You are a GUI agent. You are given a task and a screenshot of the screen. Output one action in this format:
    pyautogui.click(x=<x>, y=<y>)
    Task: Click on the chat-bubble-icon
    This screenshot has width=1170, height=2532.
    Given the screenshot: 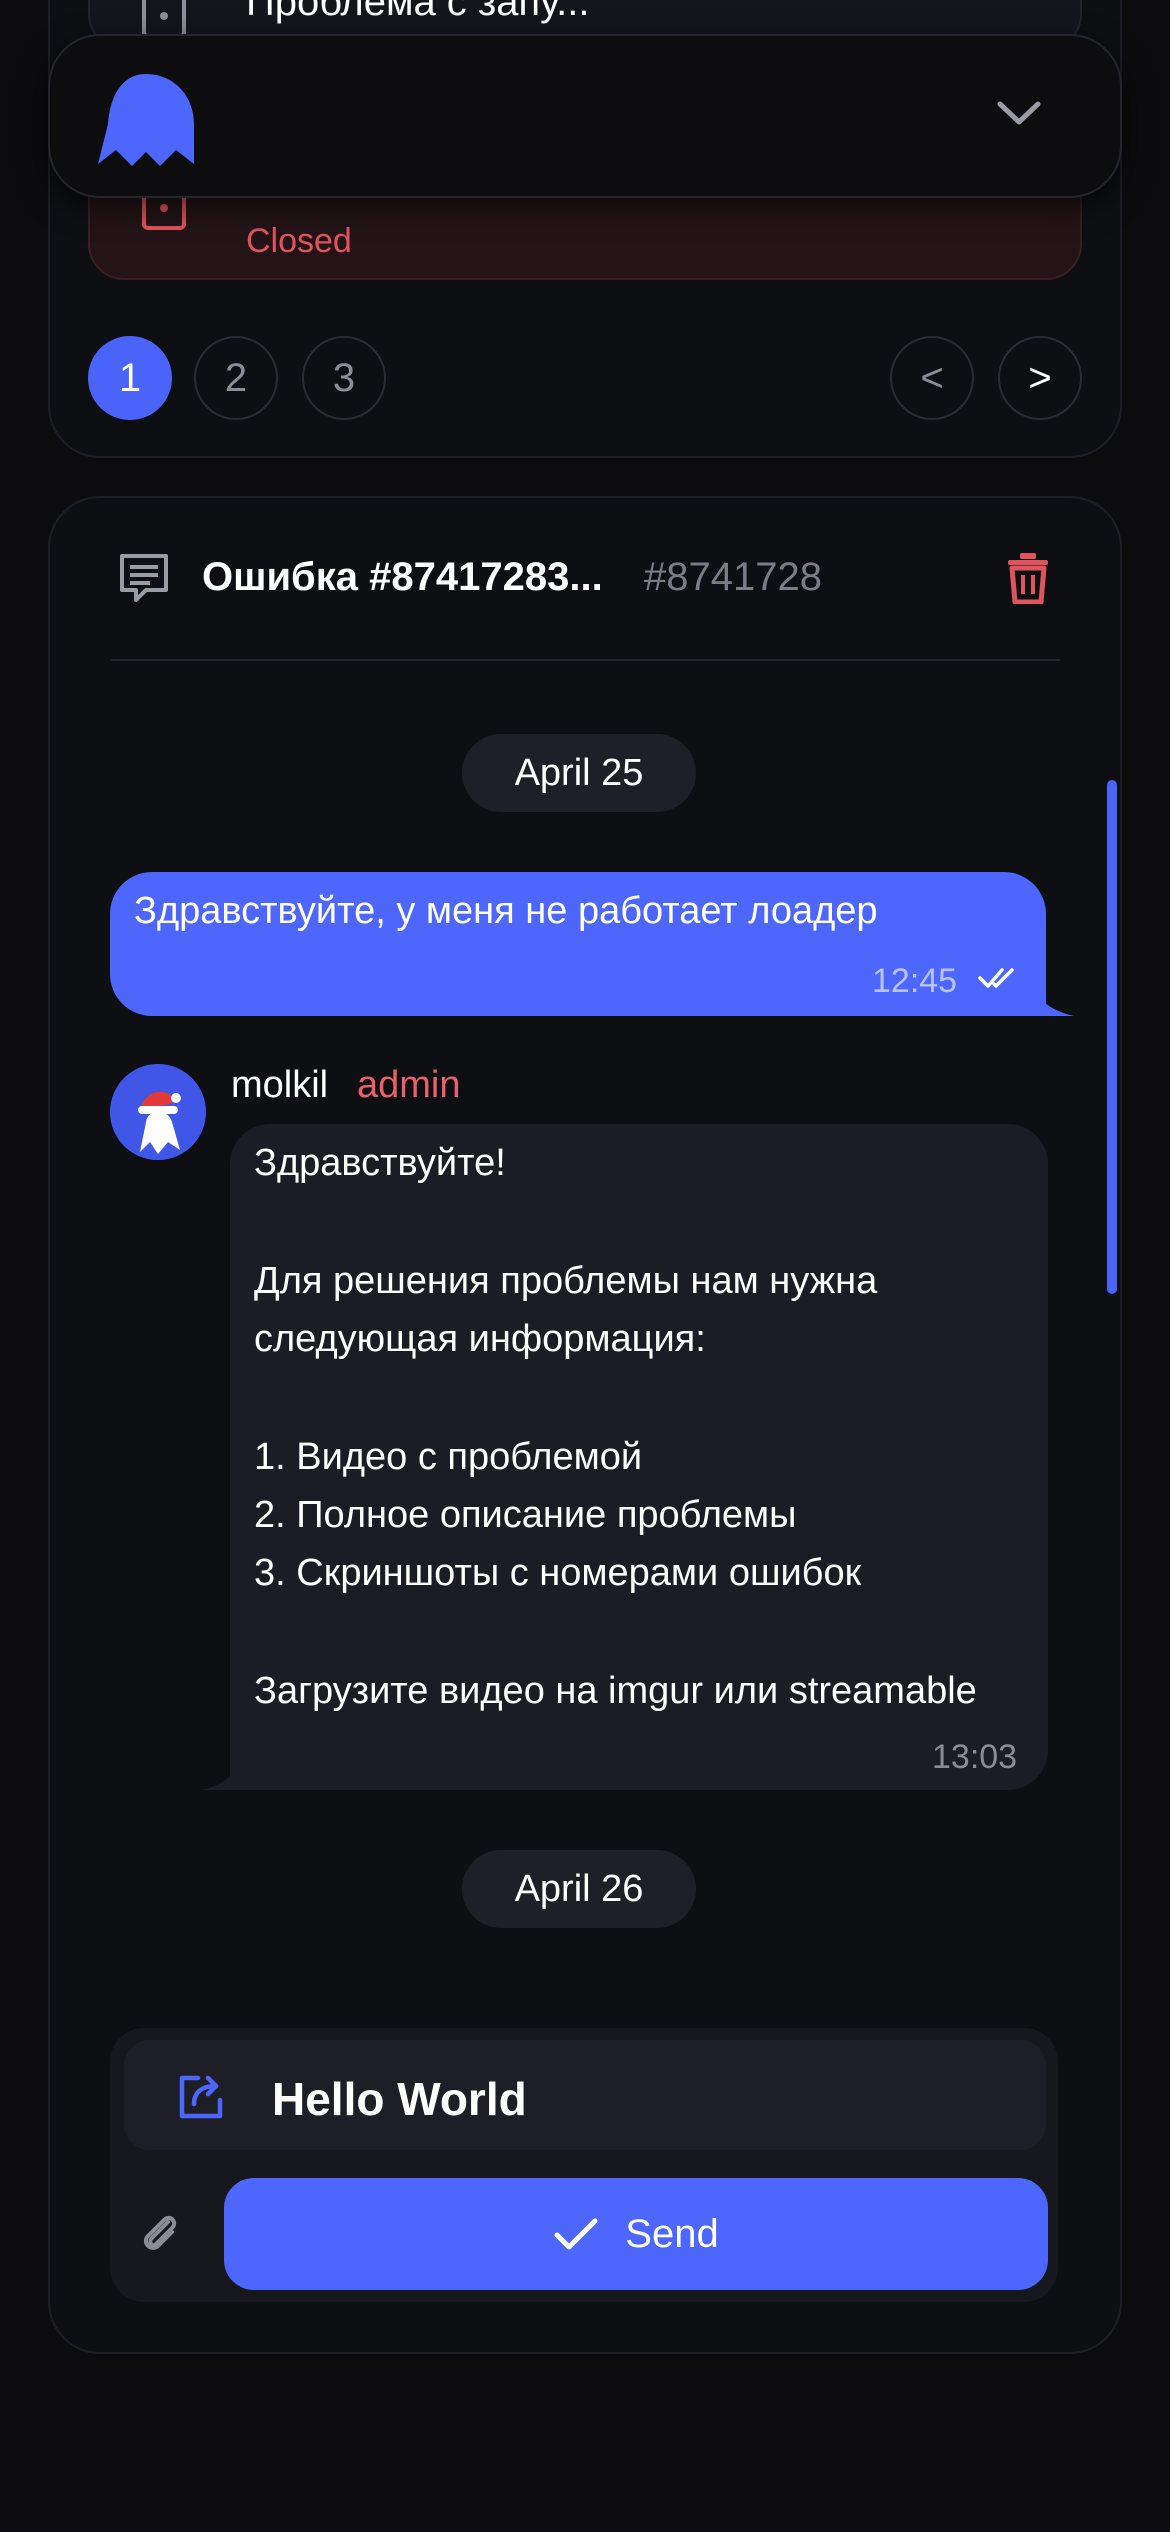 What is the action you would take?
    pyautogui.click(x=144, y=578)
    